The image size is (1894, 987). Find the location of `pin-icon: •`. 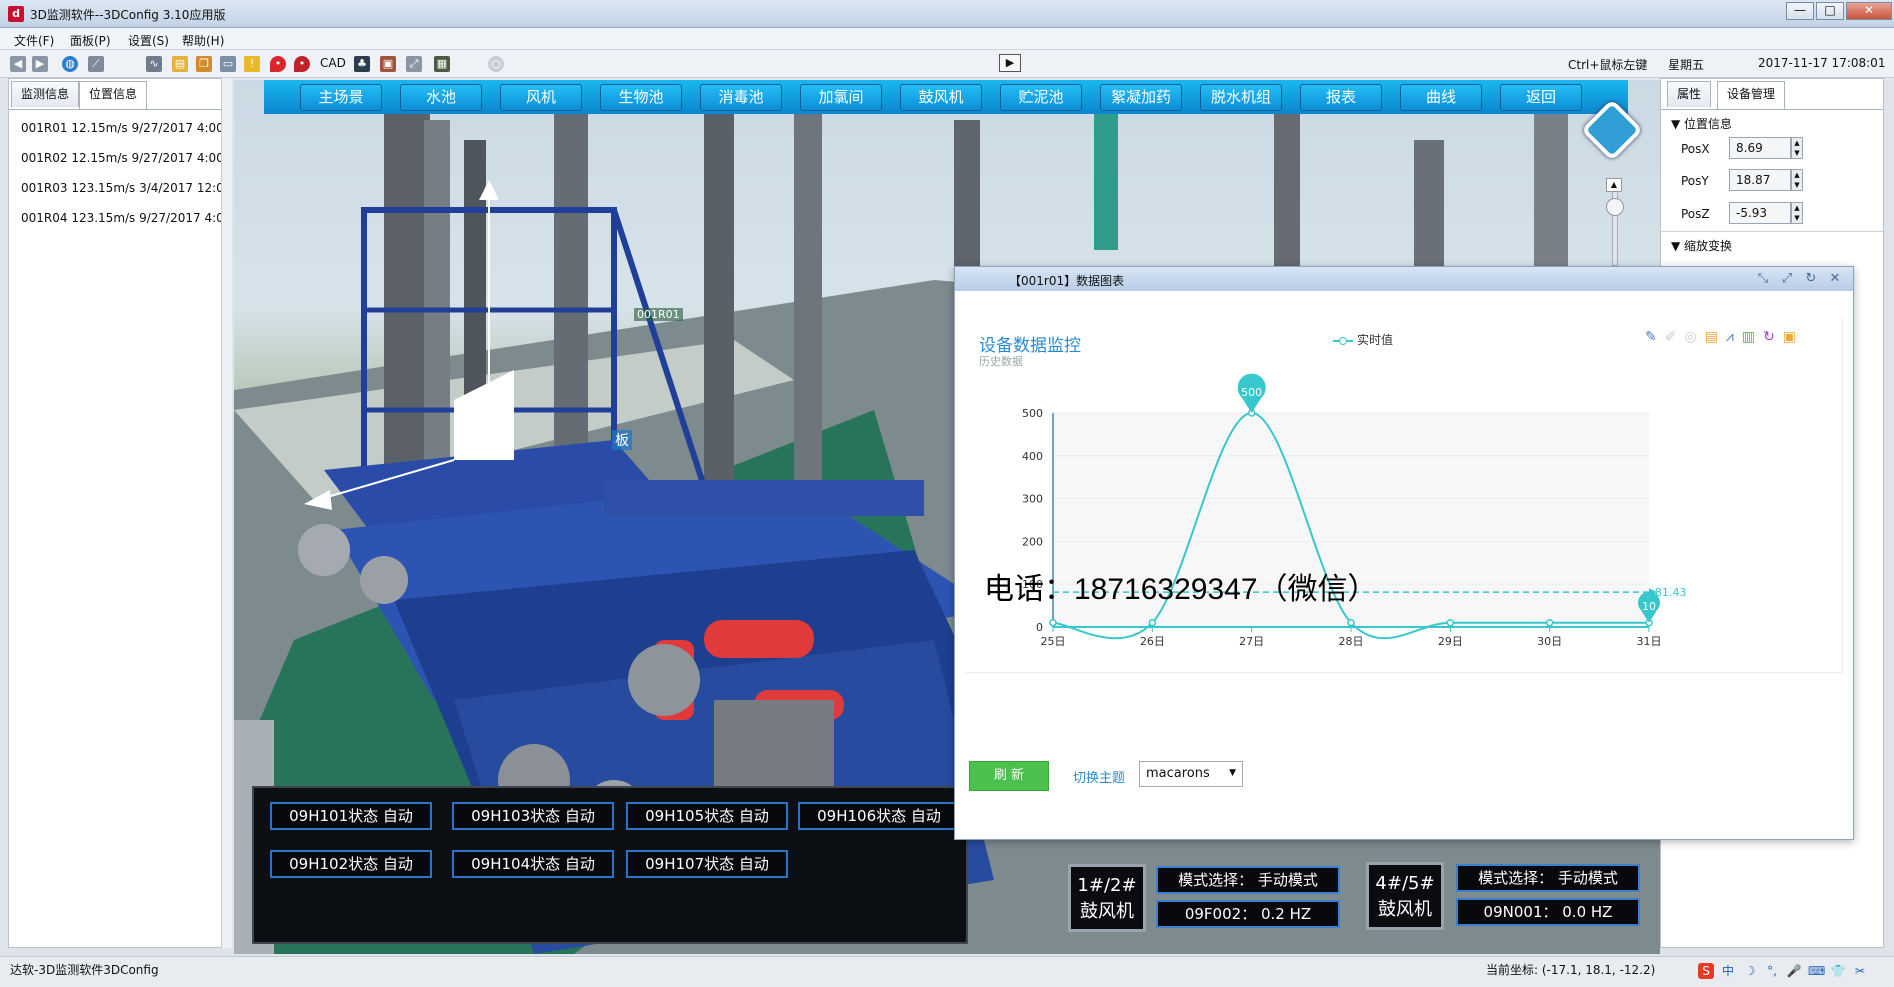

pin-icon: • is located at coordinates (302, 64).